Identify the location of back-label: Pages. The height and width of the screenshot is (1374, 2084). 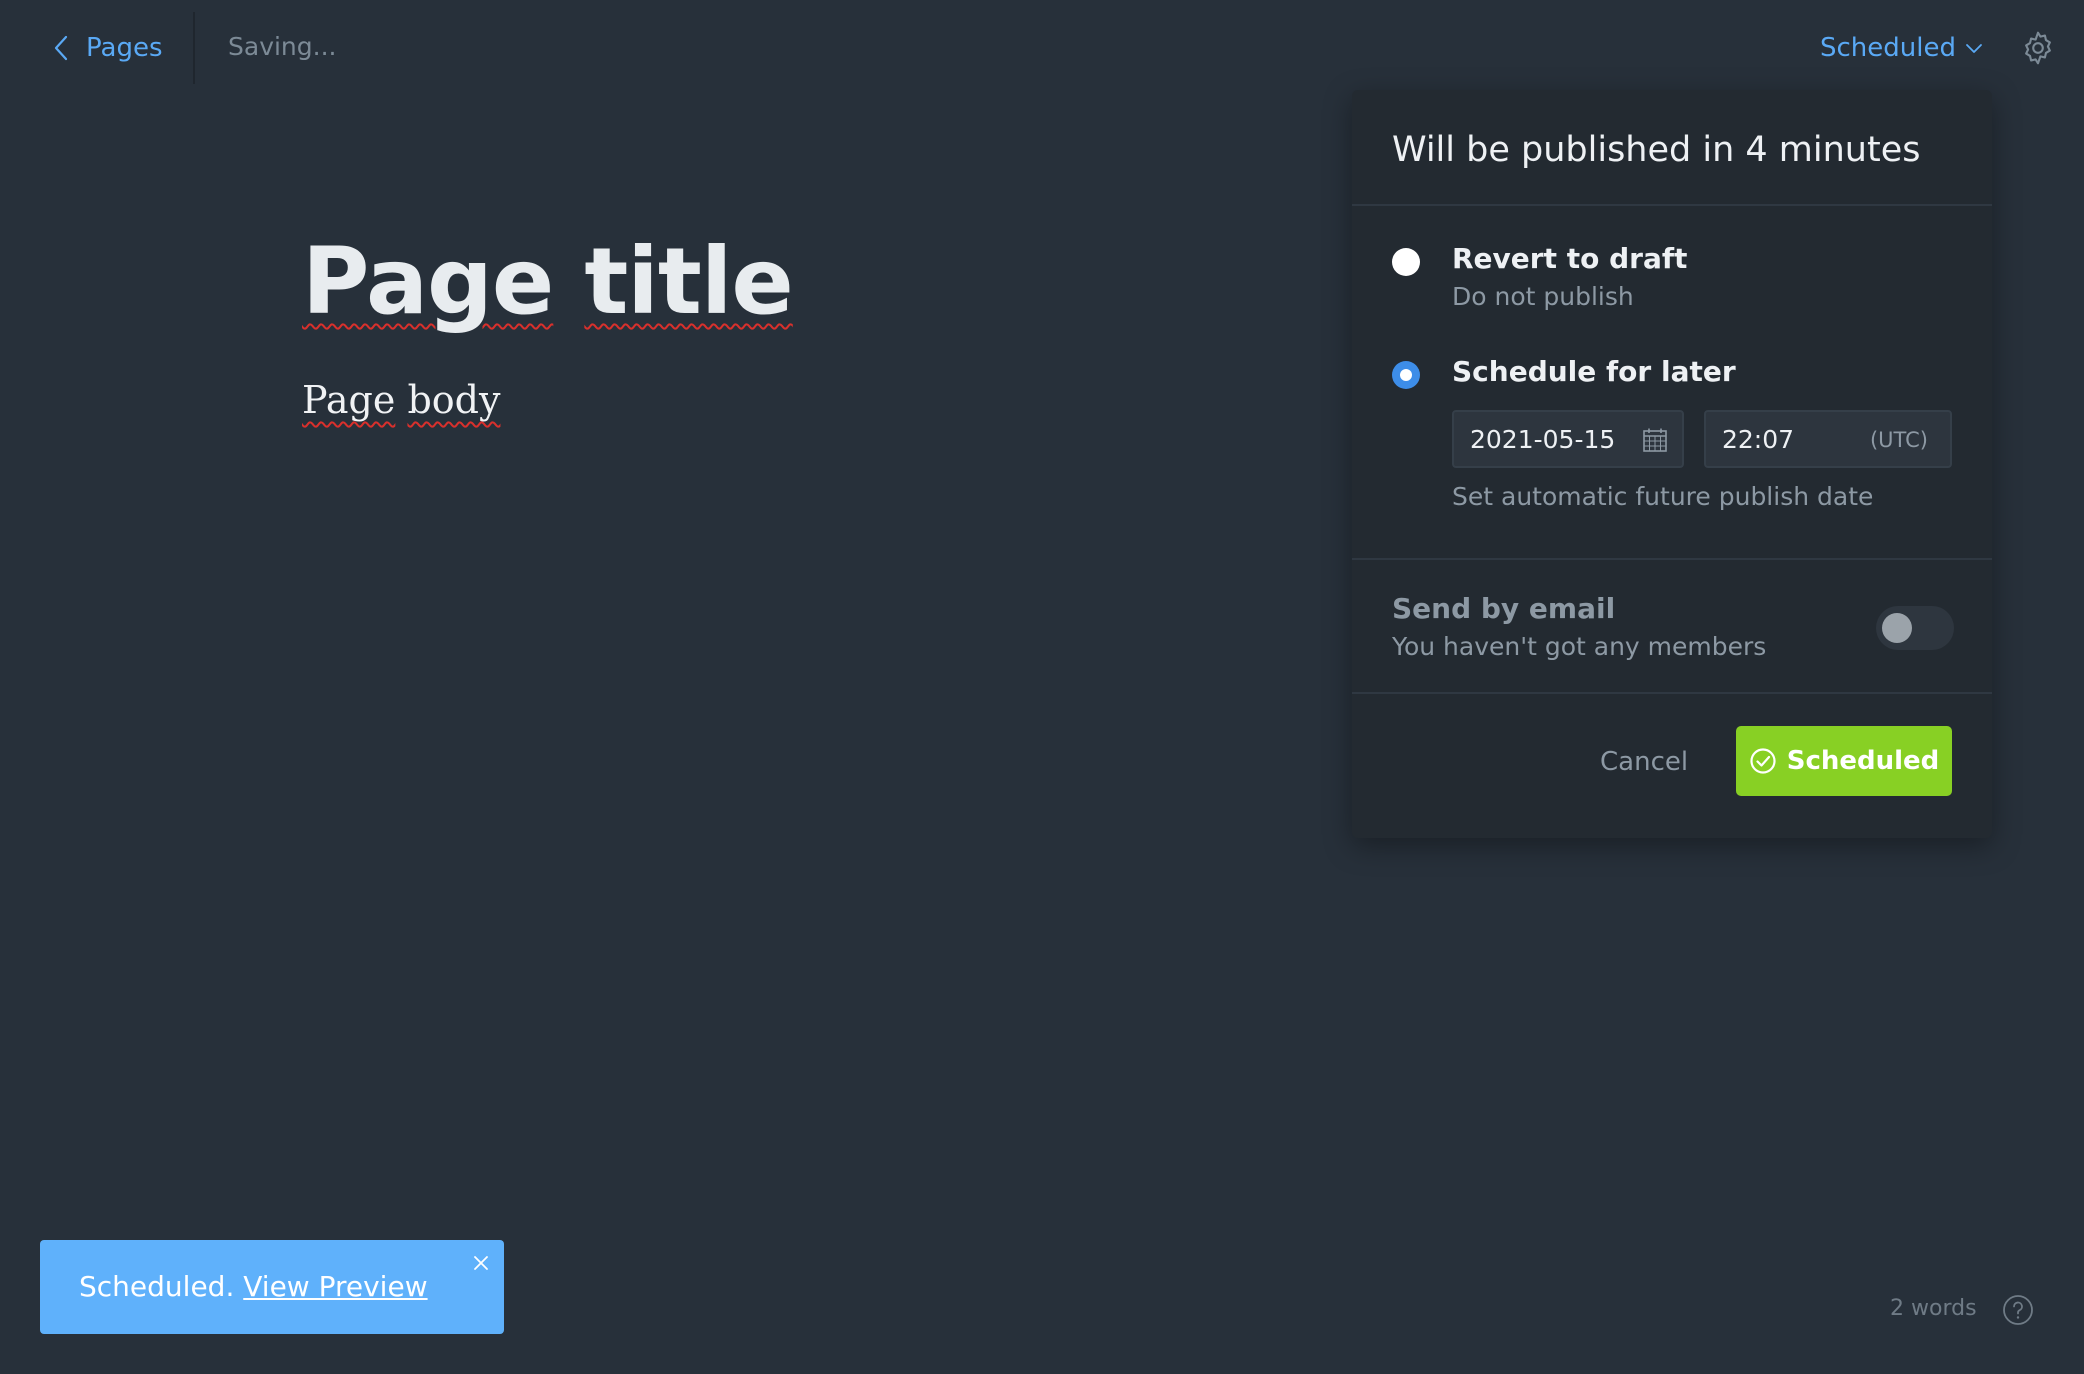
(124, 48).